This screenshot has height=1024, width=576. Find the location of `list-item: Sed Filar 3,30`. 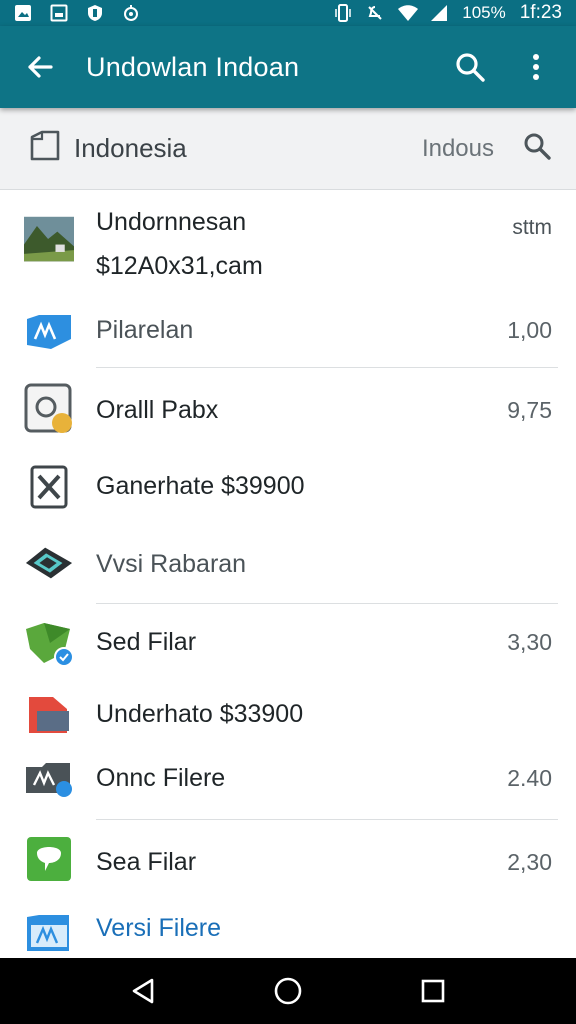

list-item: Sed Filar 3,30 is located at coordinates (288, 644).